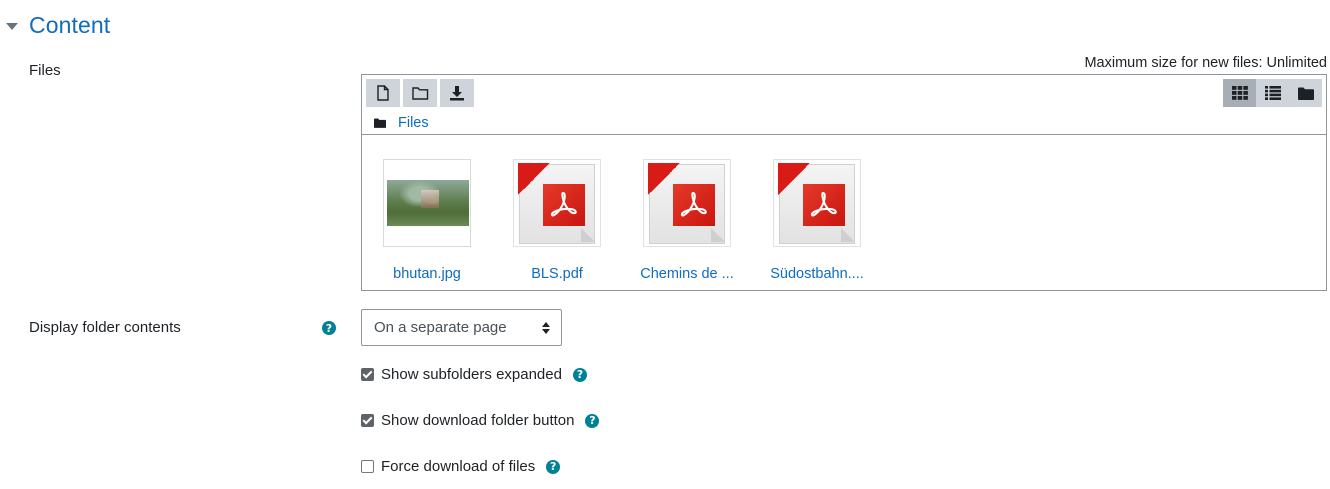 Image resolution: width=1330 pixels, height=489 pixels. I want to click on file-name: BLS.pdf, so click(557, 274).